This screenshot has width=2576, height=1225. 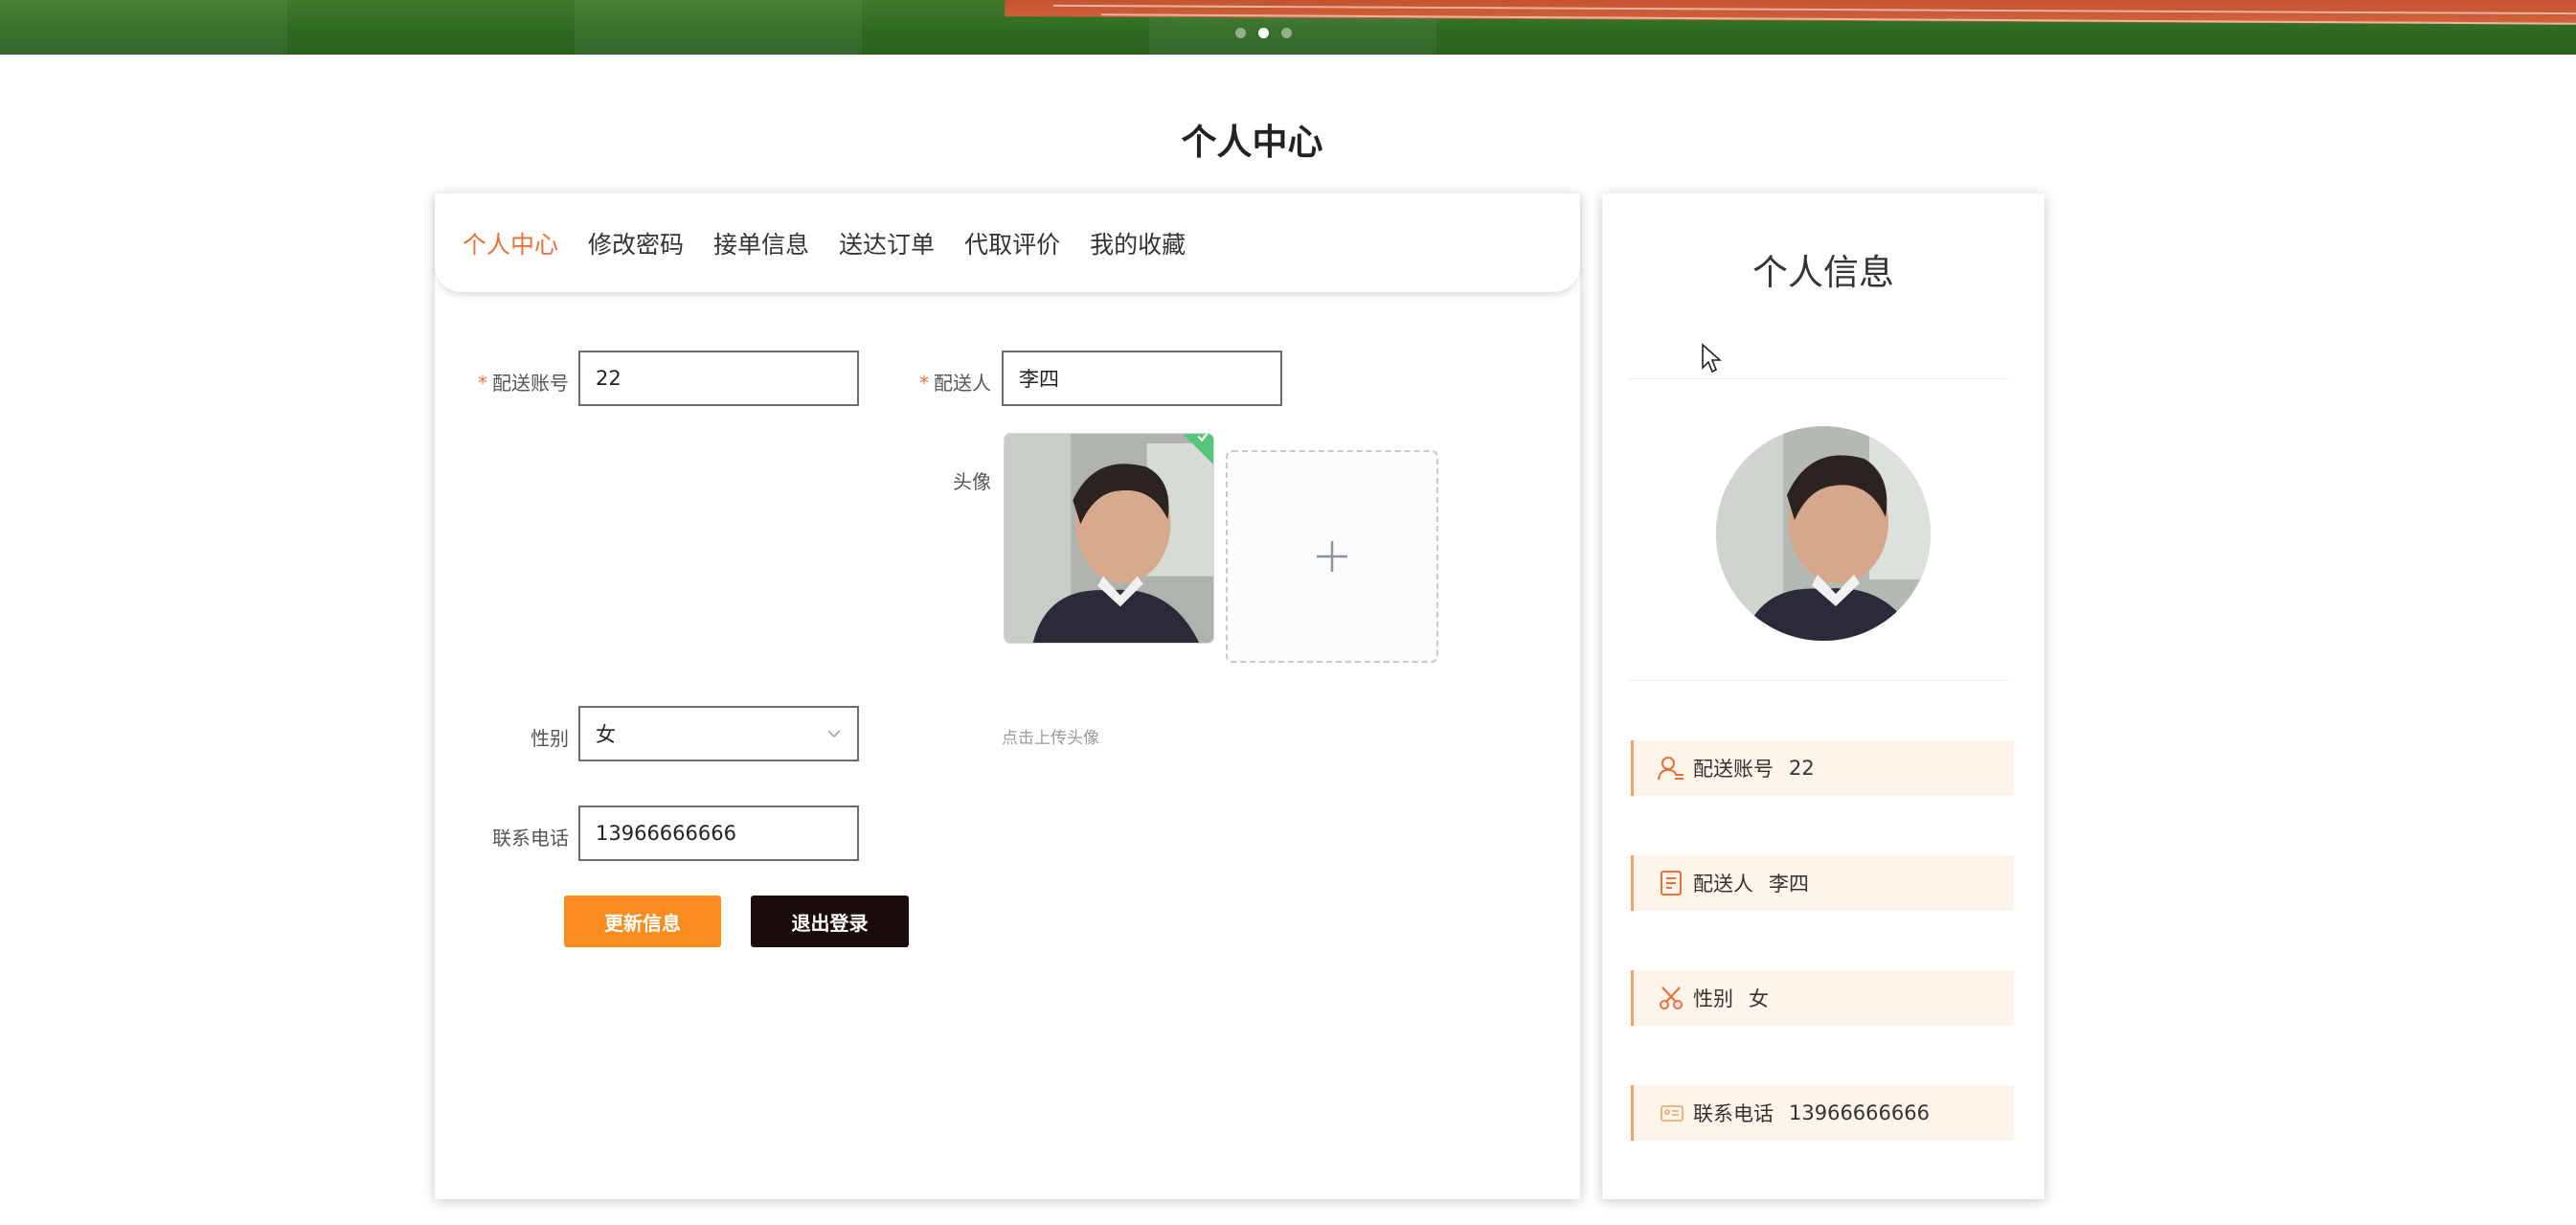 What do you see at coordinates (761, 244) in the screenshot?
I see `tab-order-info: 接单信息` at bounding box center [761, 244].